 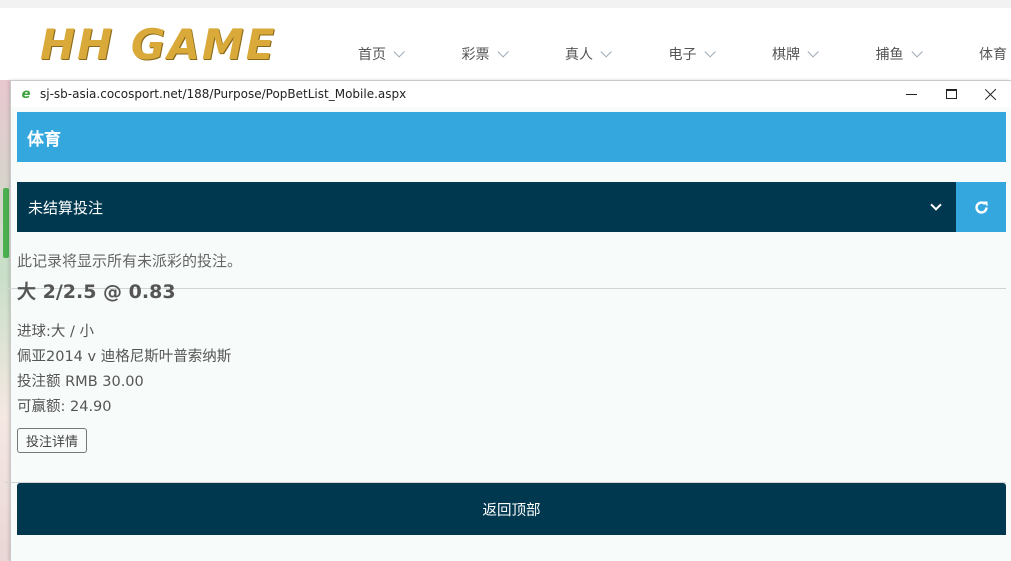 I want to click on nav-item-slots: 电子, so click(x=721, y=54).